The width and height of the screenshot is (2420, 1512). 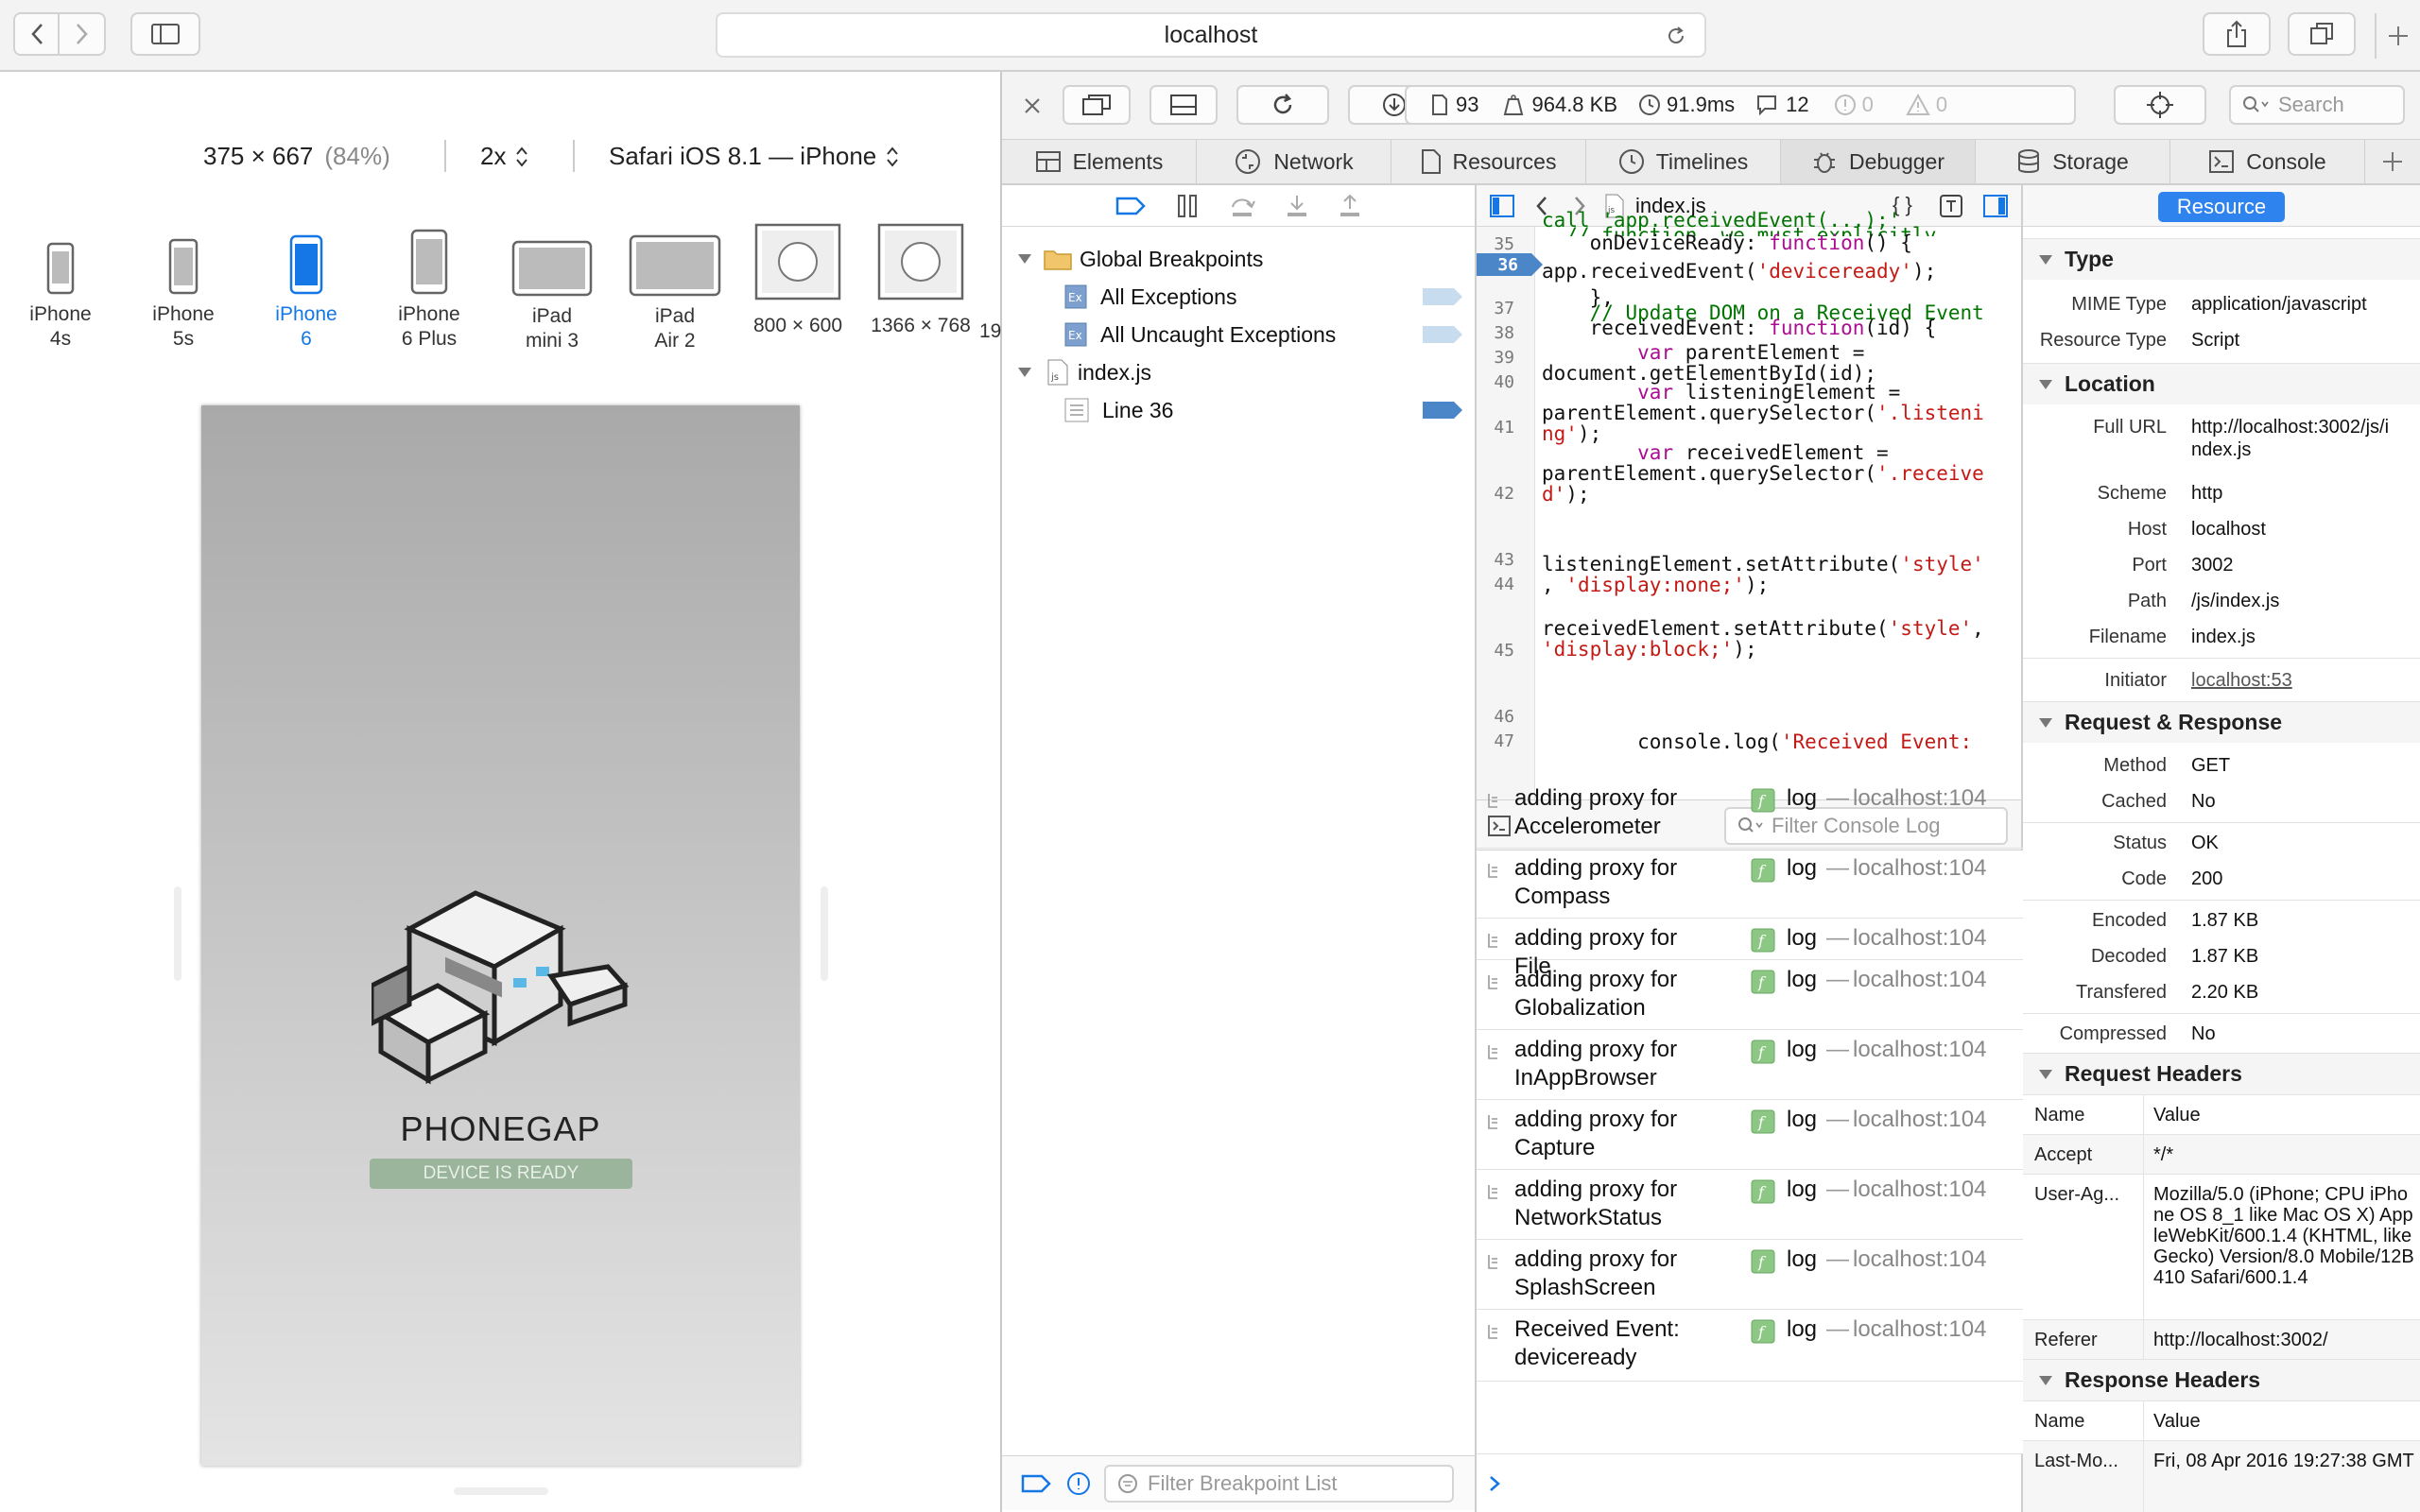 I want to click on load-time: 91.9ms, so click(x=1687, y=105).